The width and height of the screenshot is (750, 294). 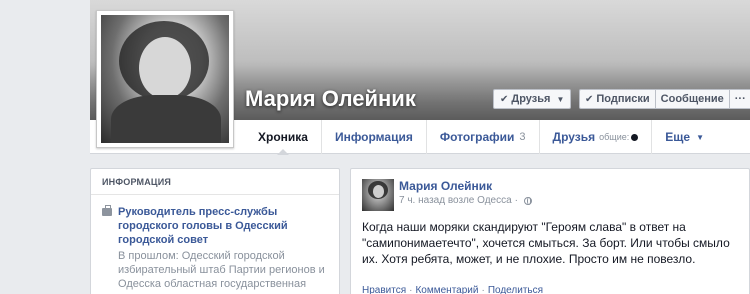 What do you see at coordinates (522, 137) in the screenshot?
I see `photos-count: 3` at bounding box center [522, 137].